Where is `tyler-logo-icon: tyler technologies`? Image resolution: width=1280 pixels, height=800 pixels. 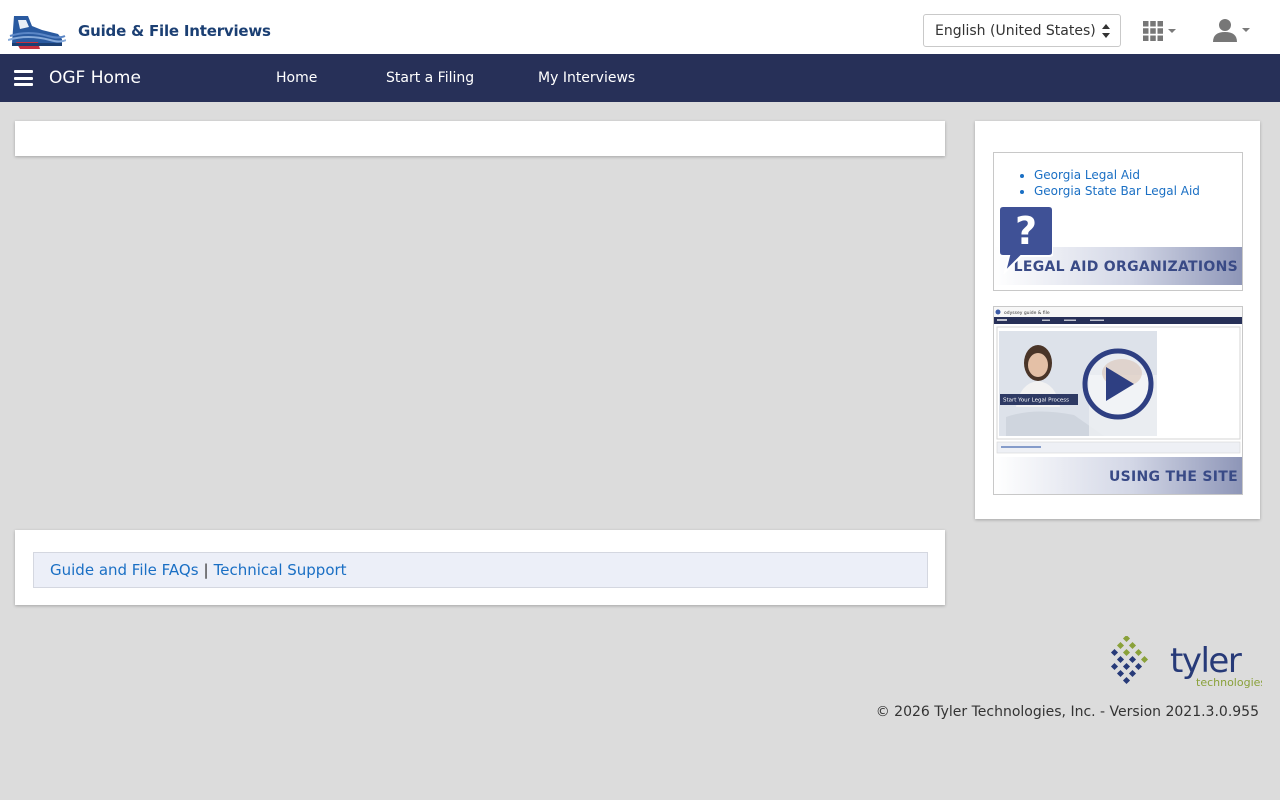
tyler-logo-icon: tyler technologies is located at coordinates (1186, 662).